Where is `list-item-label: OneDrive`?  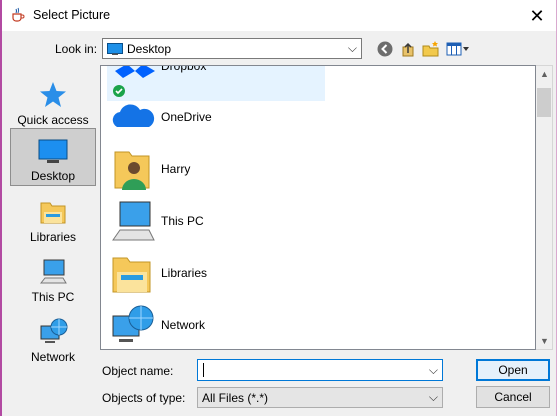 list-item-label: OneDrive is located at coordinates (186, 117).